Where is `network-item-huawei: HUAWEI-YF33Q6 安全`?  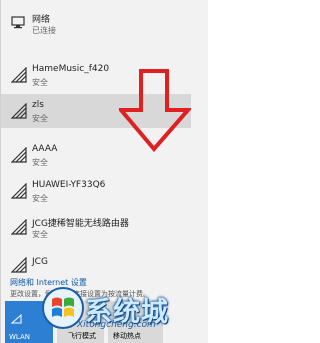
network-item-huawei: HUAWEI-YF33Q6 安全 is located at coordinates (96, 191).